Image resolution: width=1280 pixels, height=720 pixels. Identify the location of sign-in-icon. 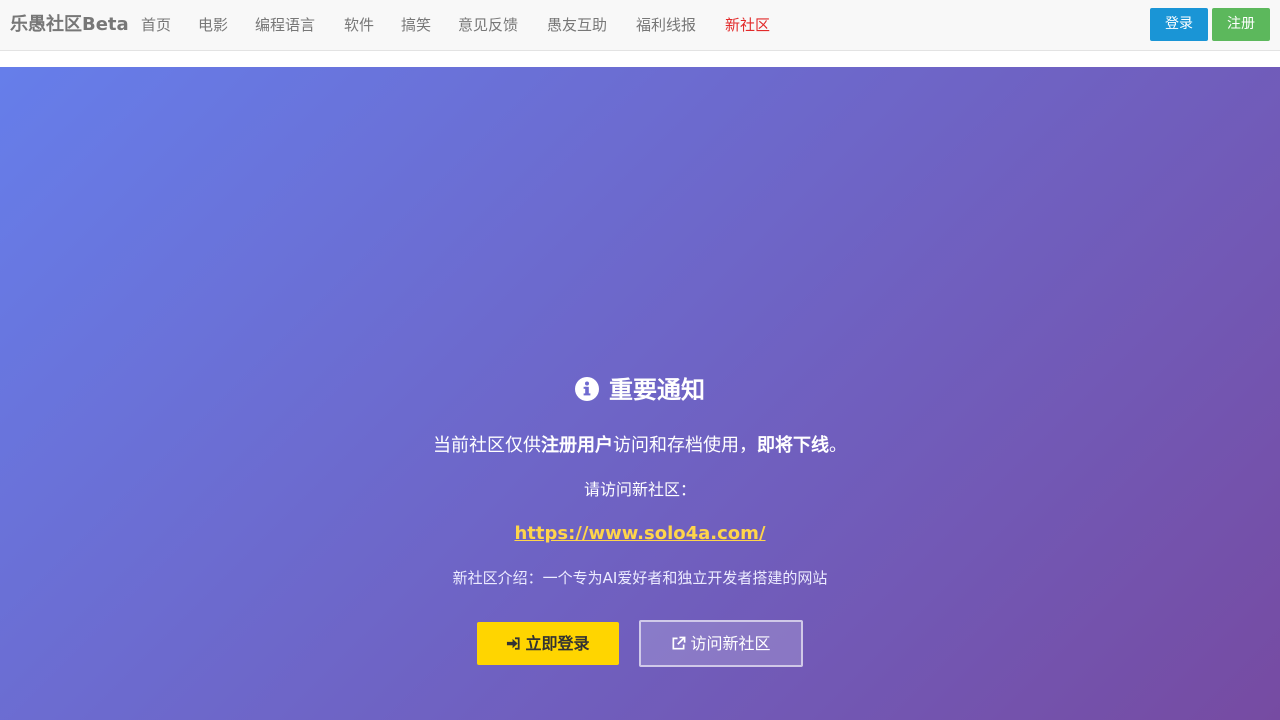
(513, 637).